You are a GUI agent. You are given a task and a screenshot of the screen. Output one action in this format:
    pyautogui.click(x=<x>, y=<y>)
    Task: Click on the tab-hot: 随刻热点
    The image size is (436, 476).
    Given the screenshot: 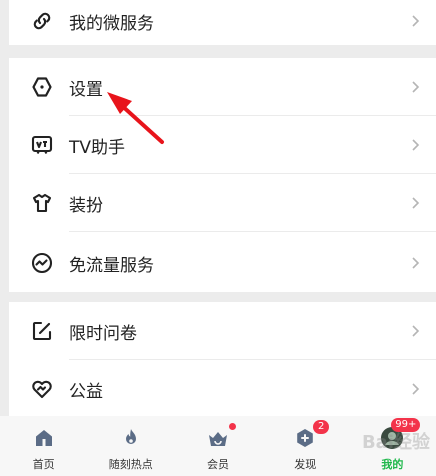 What is the action you would take?
    pyautogui.click(x=130, y=446)
    